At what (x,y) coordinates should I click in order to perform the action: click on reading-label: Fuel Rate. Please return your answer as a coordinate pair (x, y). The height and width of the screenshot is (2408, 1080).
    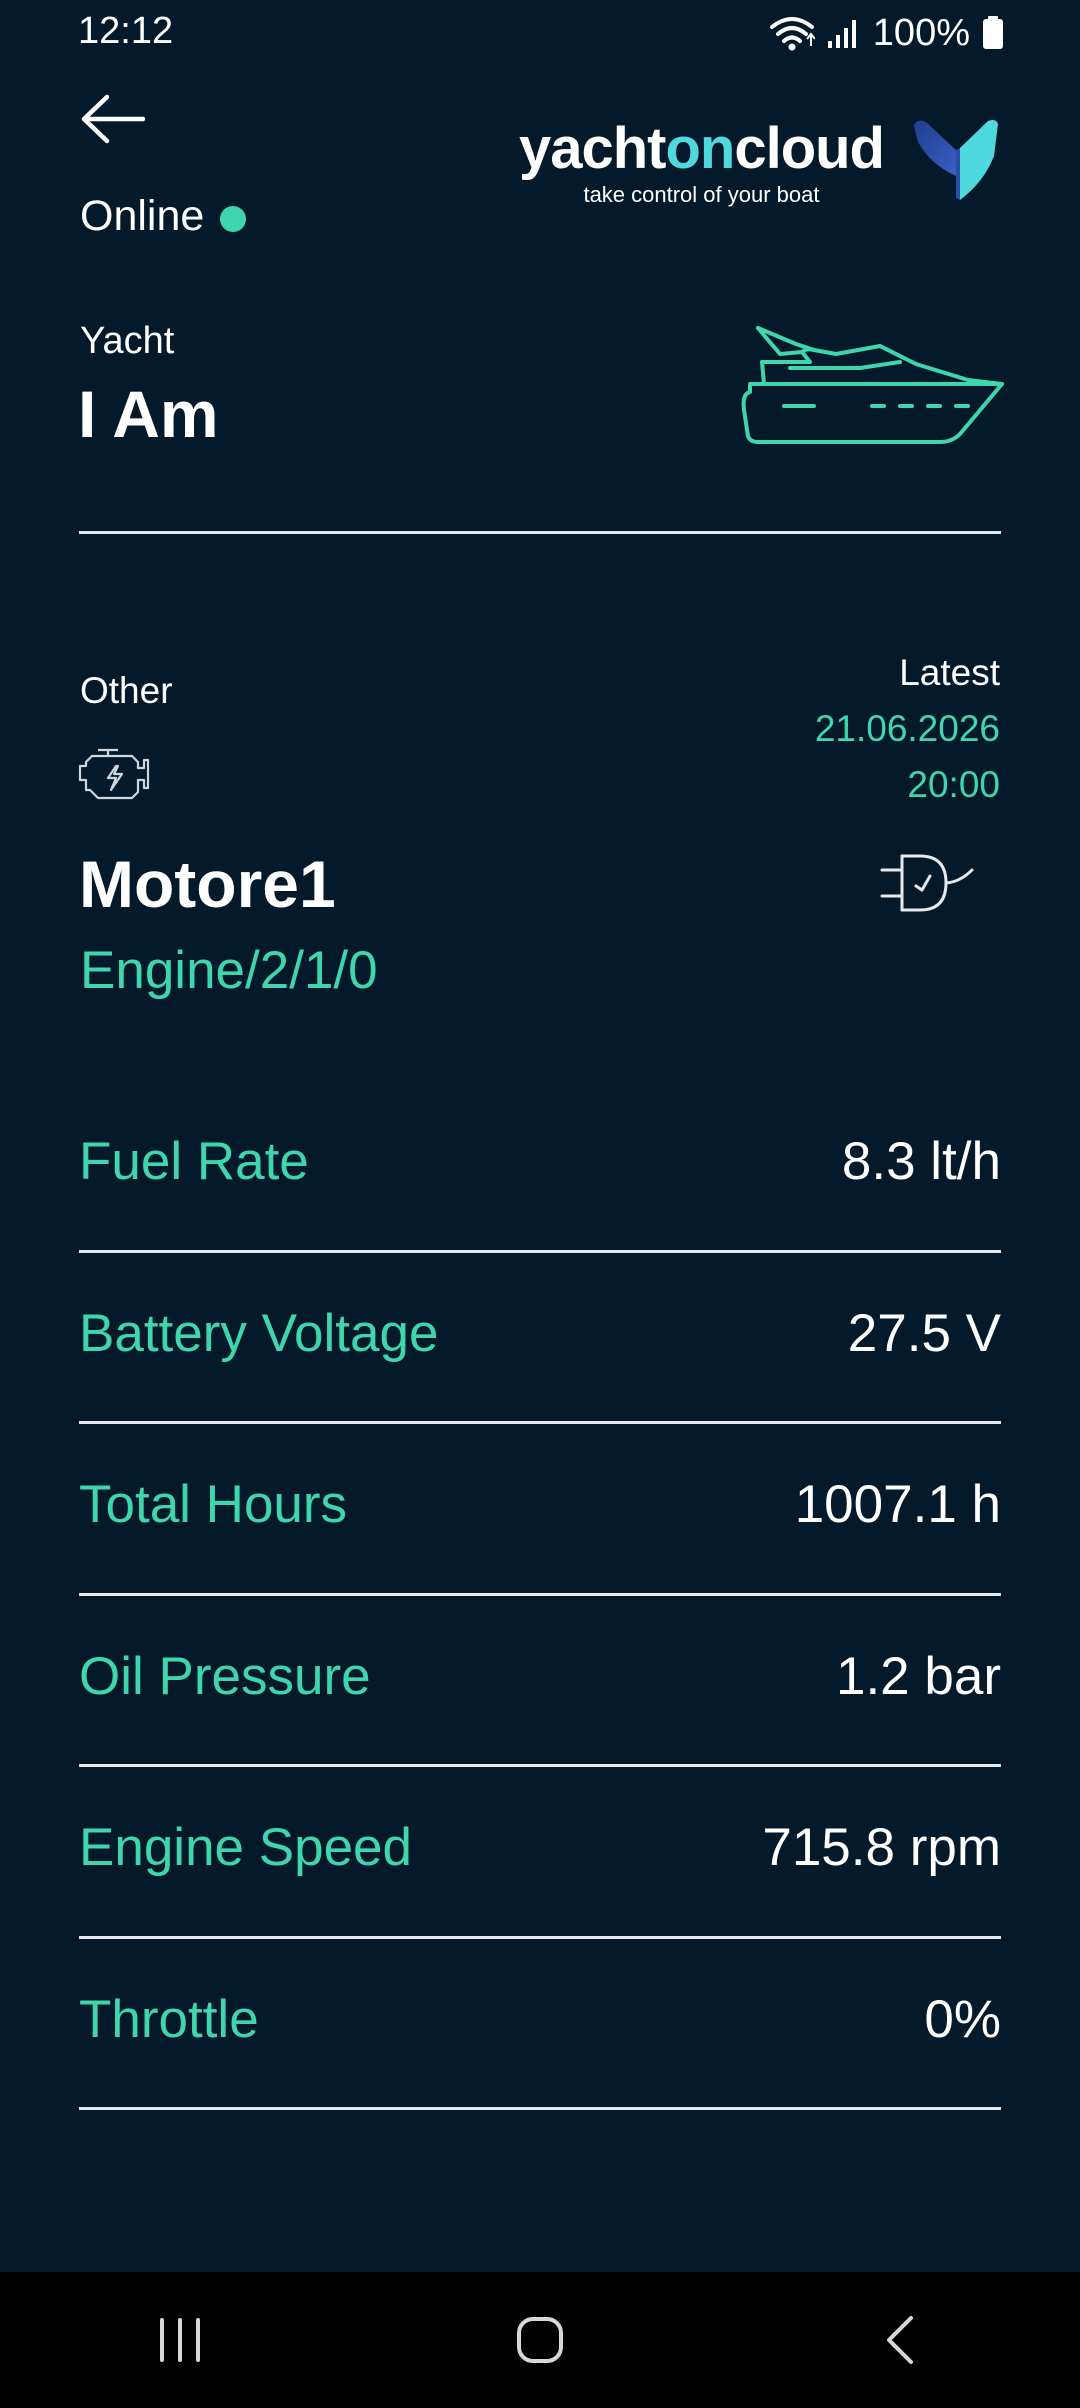
    Looking at the image, I should click on (194, 1161).